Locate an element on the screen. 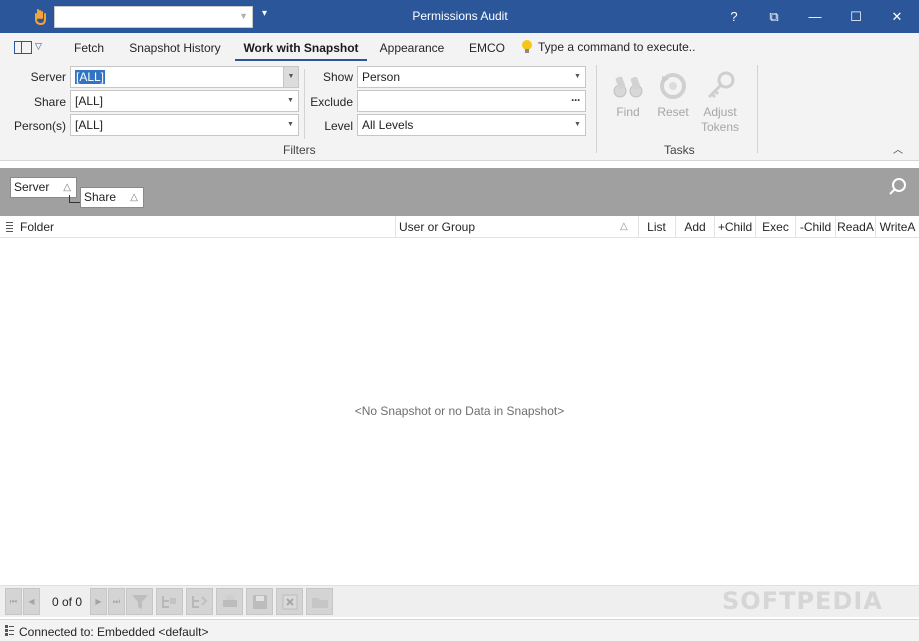 The width and height of the screenshot is (919, 641). find-button: Find is located at coordinates (628, 95).